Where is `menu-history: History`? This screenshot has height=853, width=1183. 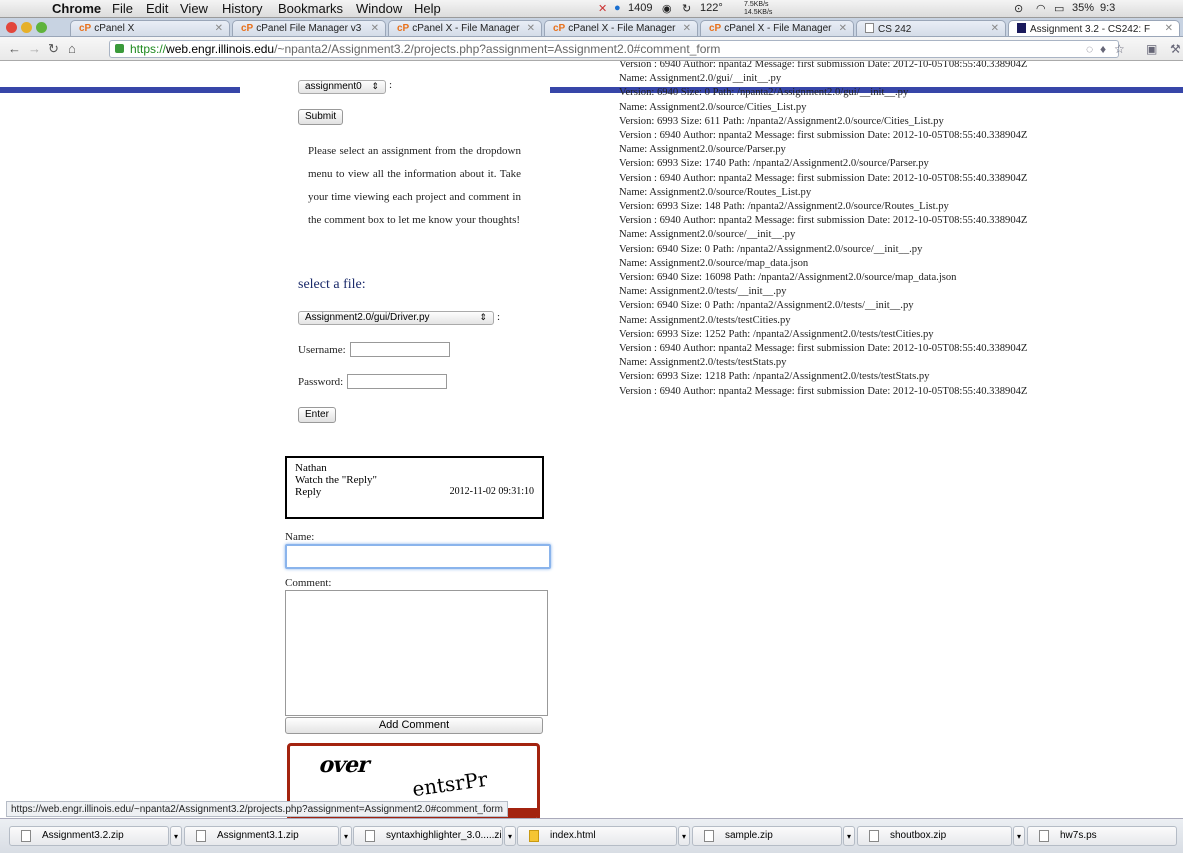 menu-history: History is located at coordinates (242, 8).